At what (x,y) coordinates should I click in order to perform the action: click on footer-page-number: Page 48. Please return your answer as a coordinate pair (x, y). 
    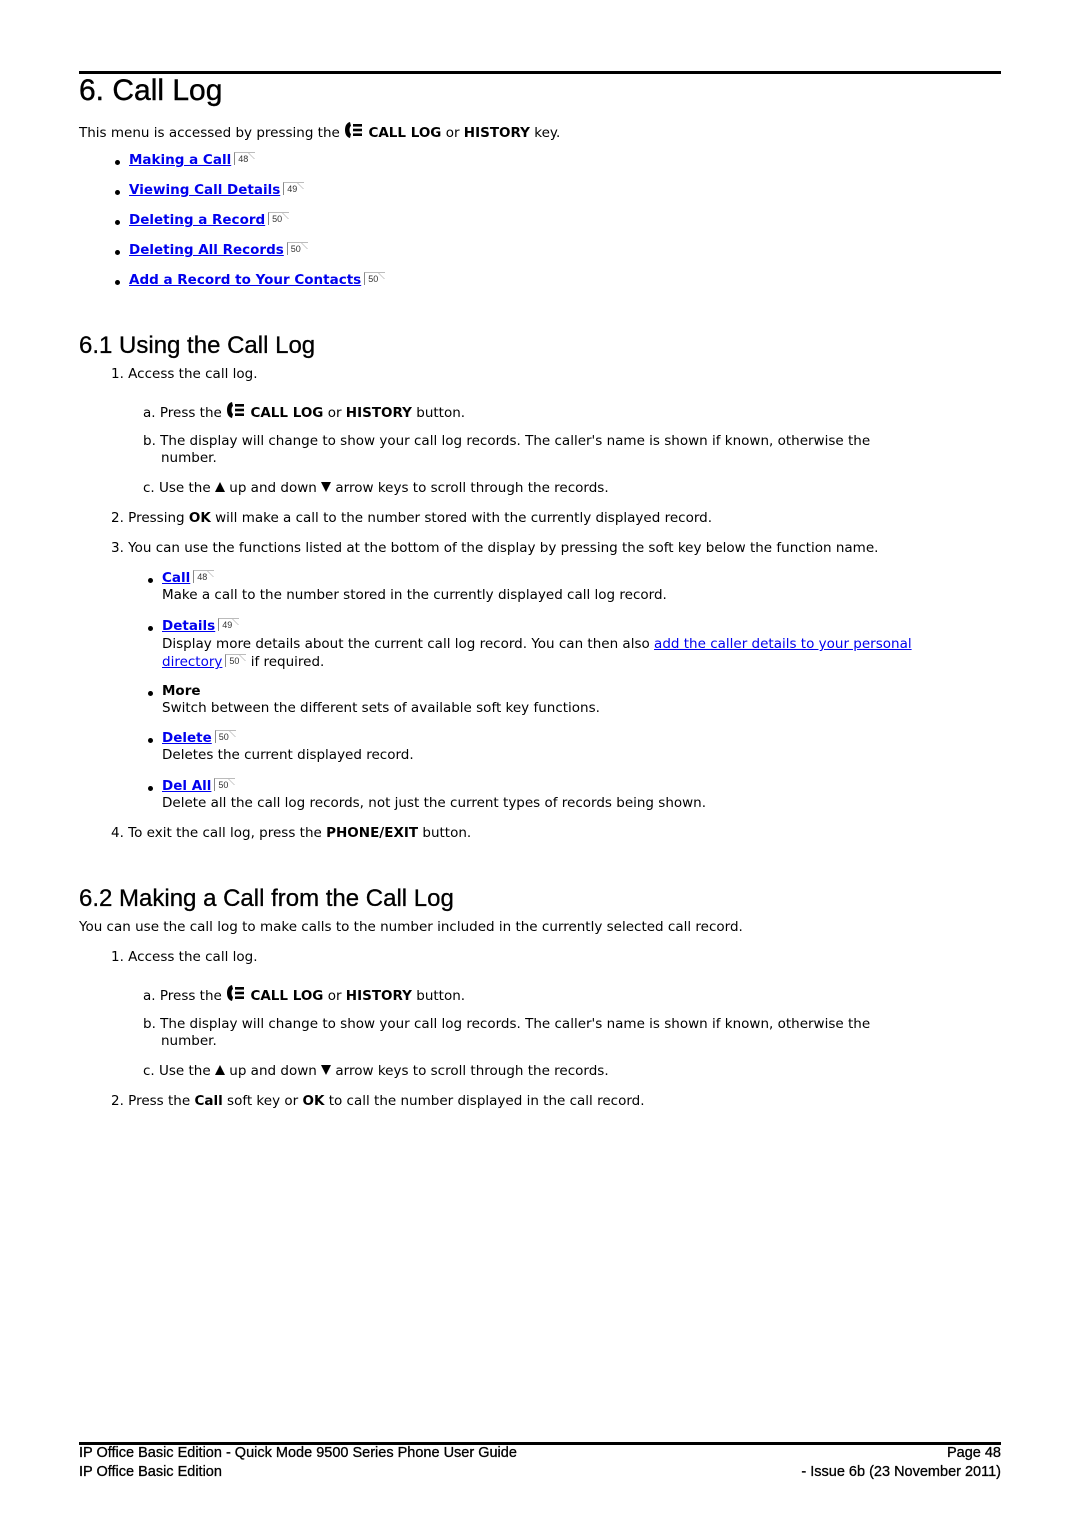
    Looking at the image, I should click on (973, 1453).